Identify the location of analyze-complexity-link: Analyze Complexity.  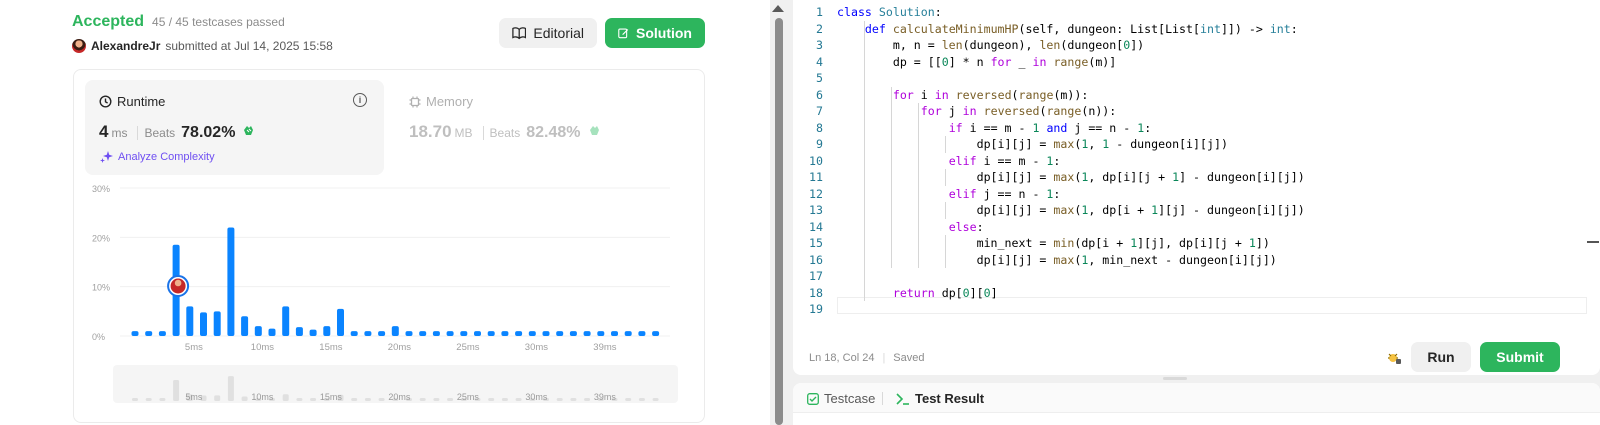
(157, 156).